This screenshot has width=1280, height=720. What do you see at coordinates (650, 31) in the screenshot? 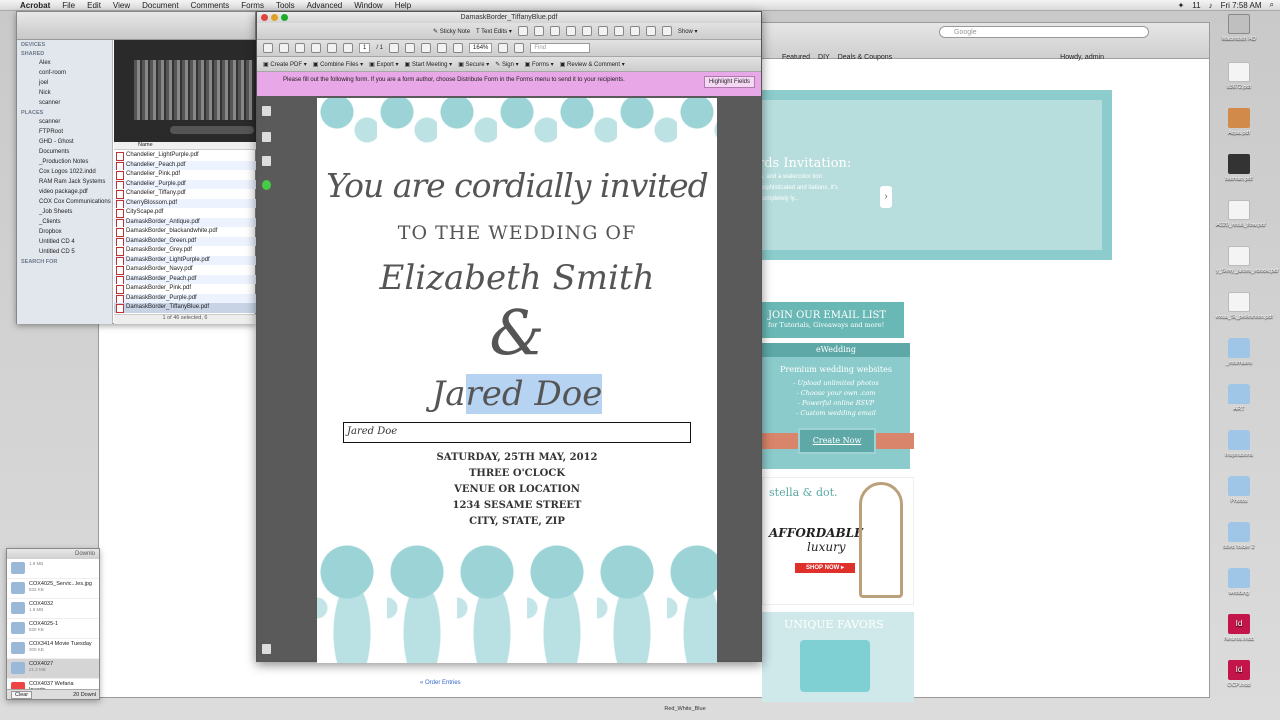
I see `circle-icon` at bounding box center [650, 31].